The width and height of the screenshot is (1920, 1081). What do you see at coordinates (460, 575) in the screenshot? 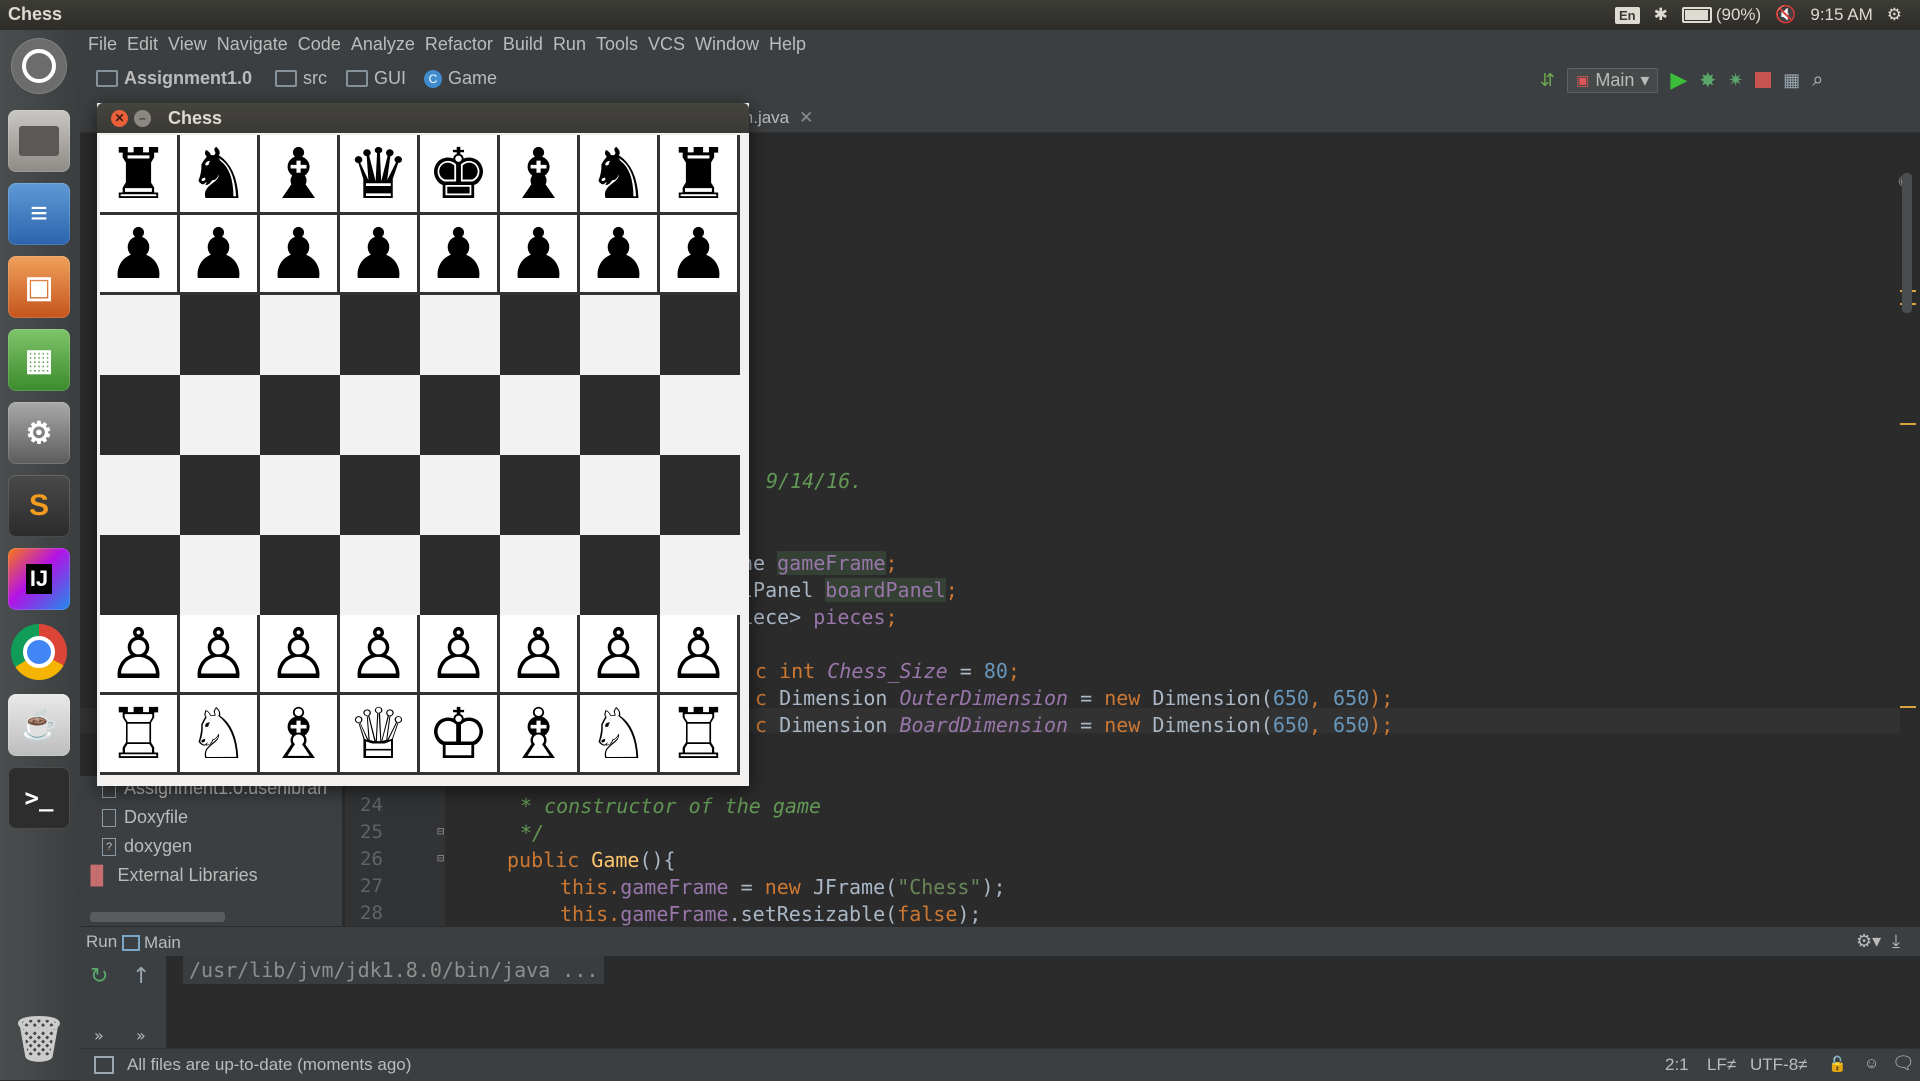
I see `chess-square-e3` at bounding box center [460, 575].